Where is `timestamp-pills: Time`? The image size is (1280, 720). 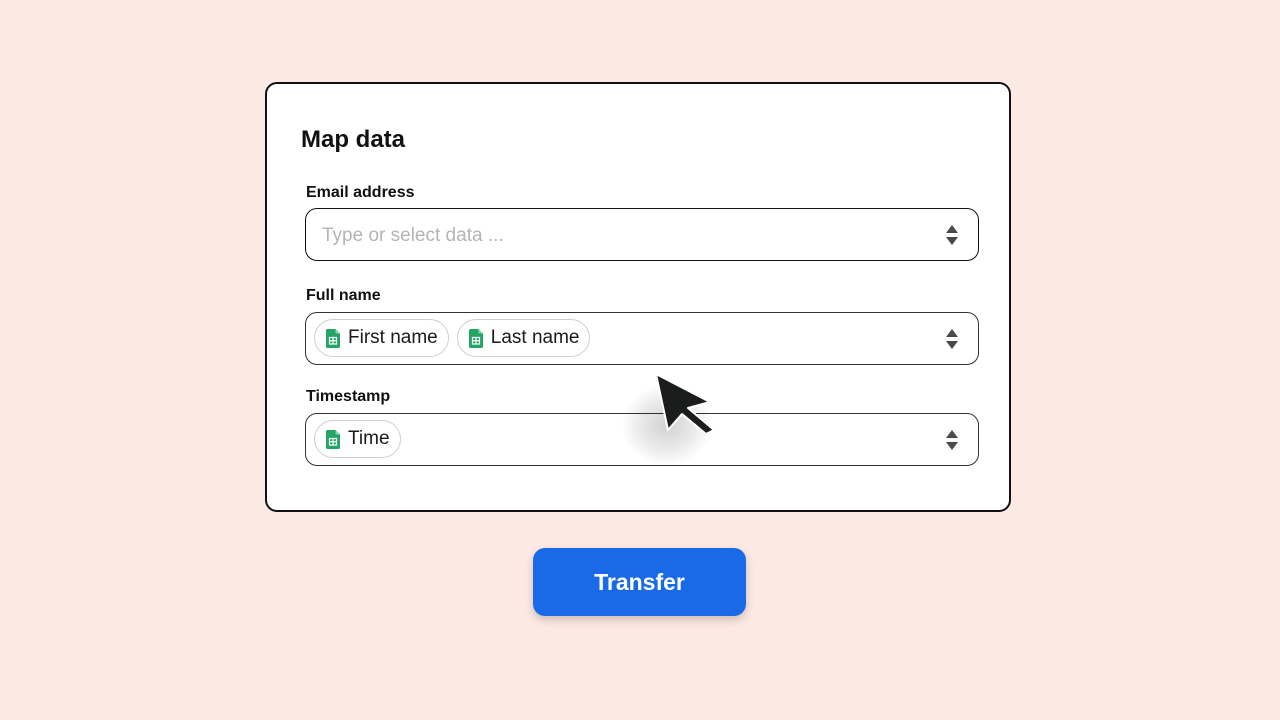 timestamp-pills: Time is located at coordinates (357, 439).